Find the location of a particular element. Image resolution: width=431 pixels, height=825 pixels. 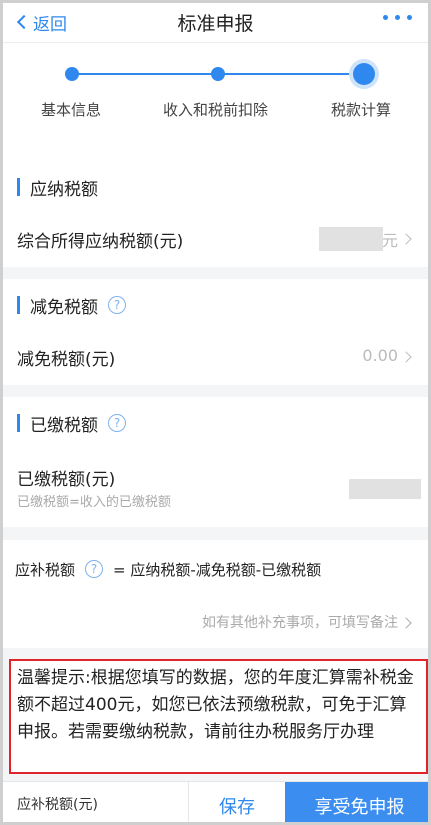

step-dot-tax-calc is located at coordinates (364, 74).